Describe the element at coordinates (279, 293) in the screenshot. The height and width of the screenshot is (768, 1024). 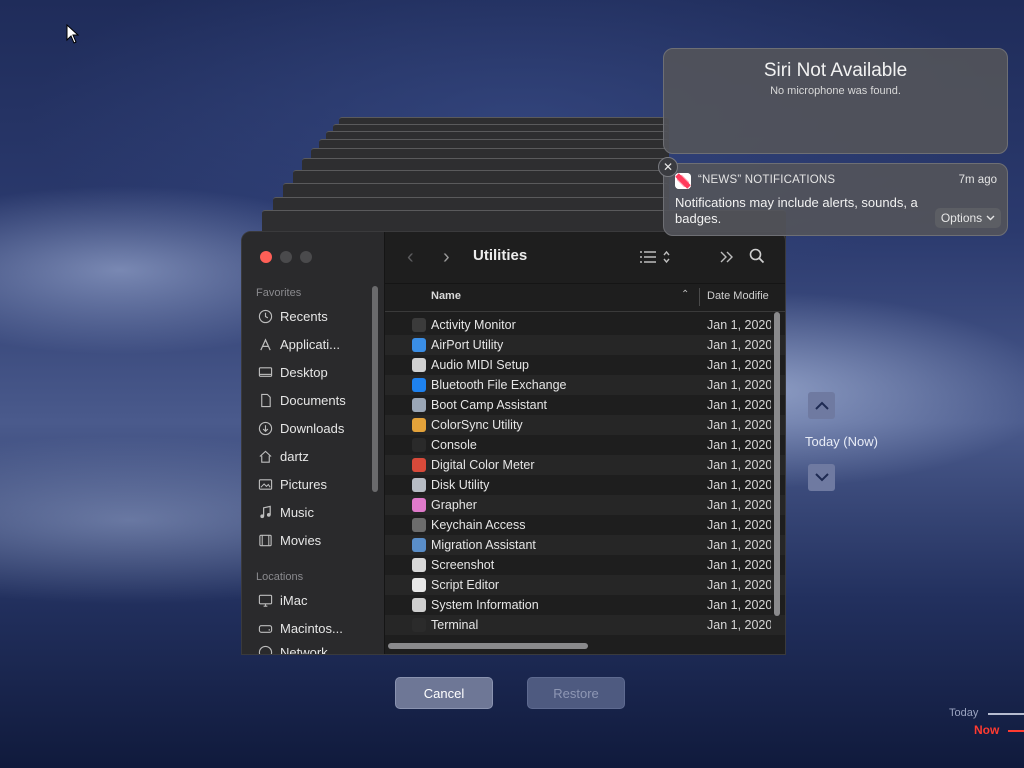
I see `sidebar-section-favorites: Favorites` at that location.